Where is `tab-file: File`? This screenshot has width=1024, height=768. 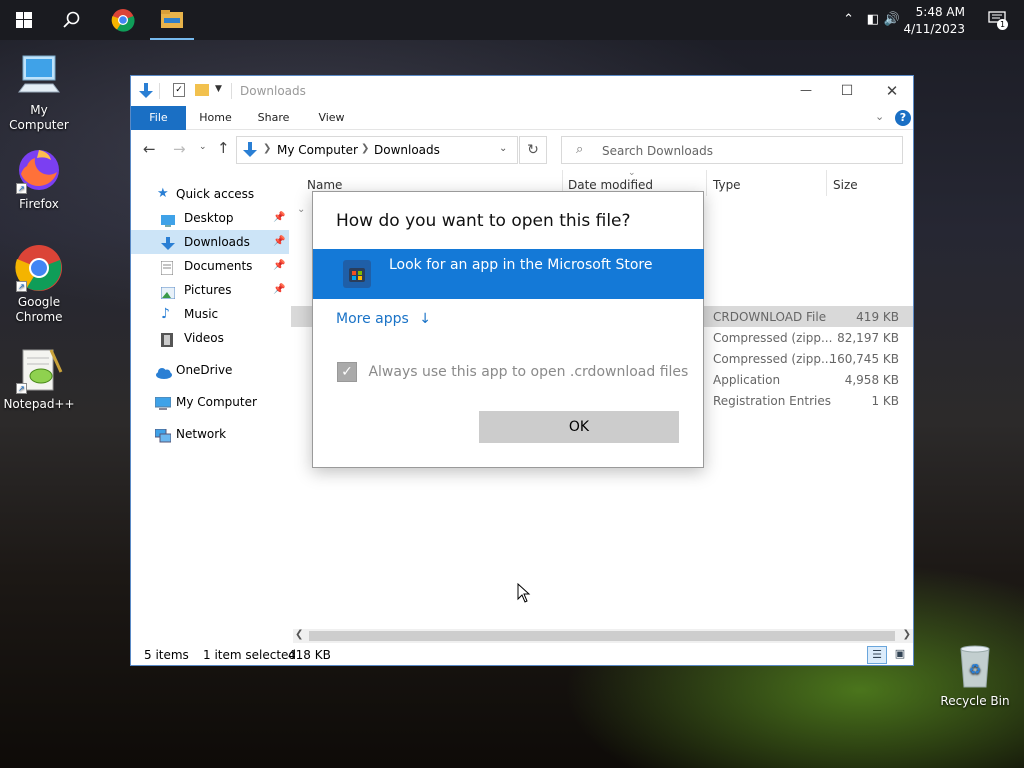
tab-file: File is located at coordinates (158, 118).